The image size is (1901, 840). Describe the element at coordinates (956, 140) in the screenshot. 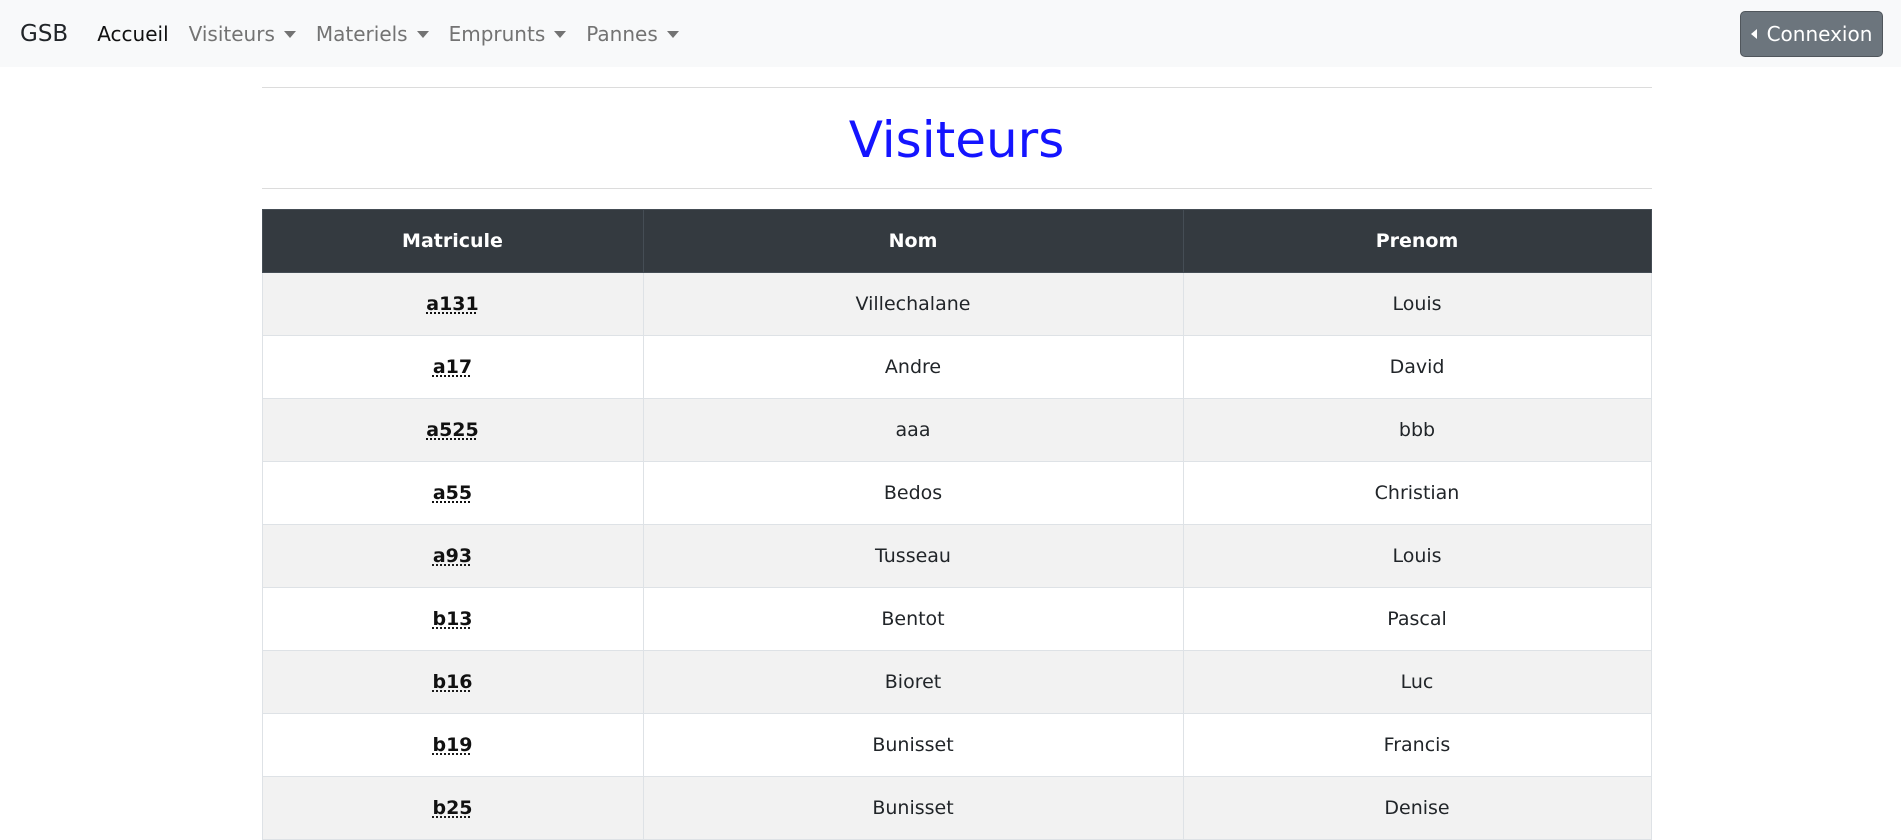

I see `page-title: Visiteurs` at that location.